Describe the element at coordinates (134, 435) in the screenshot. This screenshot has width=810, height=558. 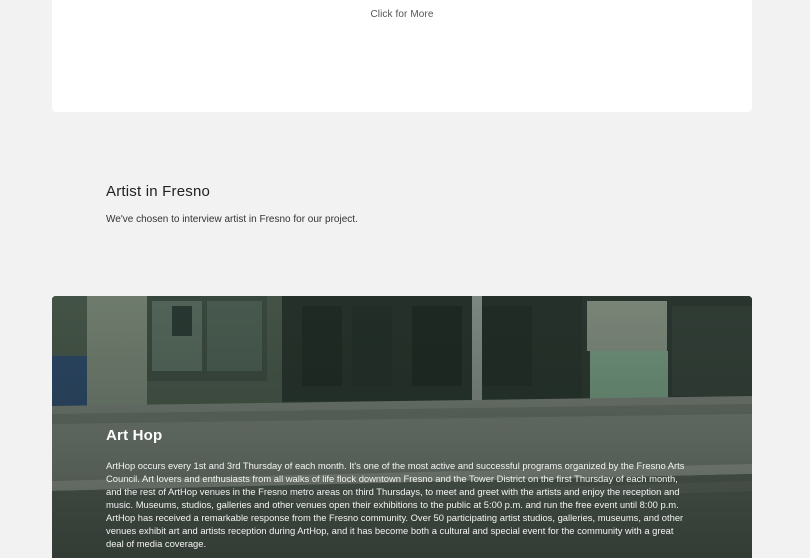
I see `arthop-title: Art Hop` at that location.